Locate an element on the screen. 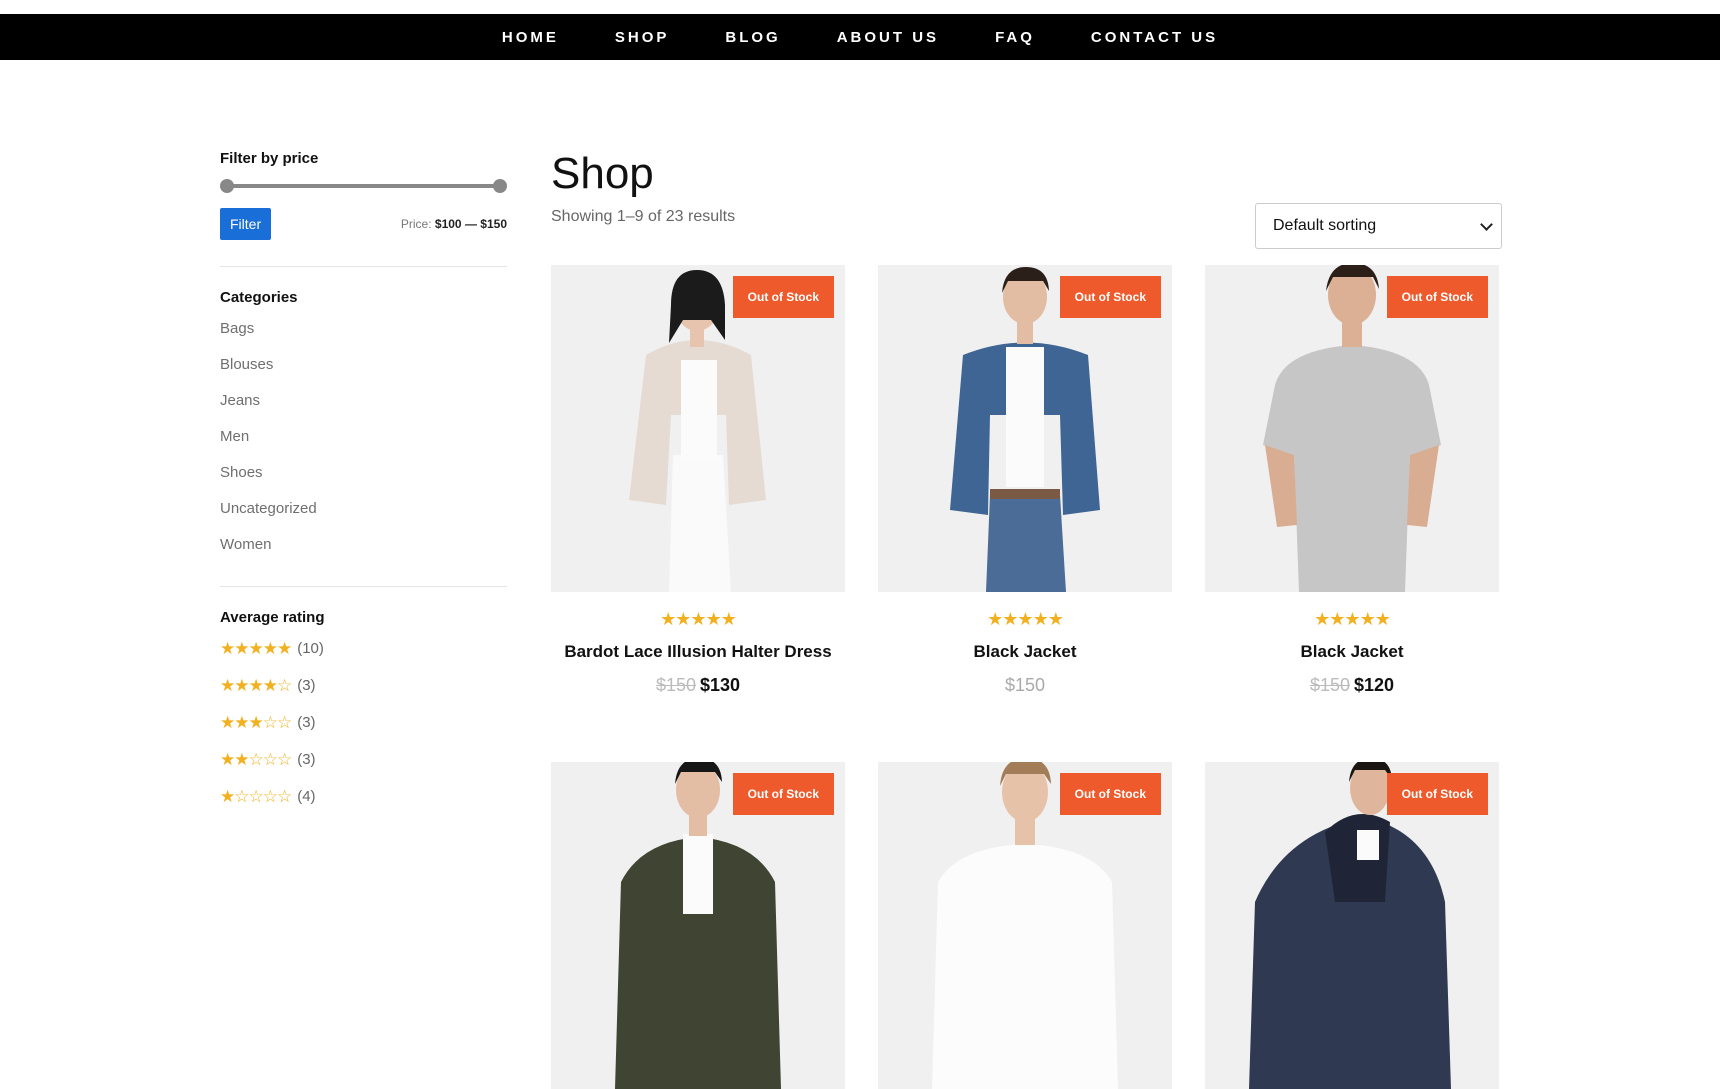 Image resolution: width=1720 pixels, height=1089 pixels. sort-selected-label: Default sorting is located at coordinates (1325, 225).